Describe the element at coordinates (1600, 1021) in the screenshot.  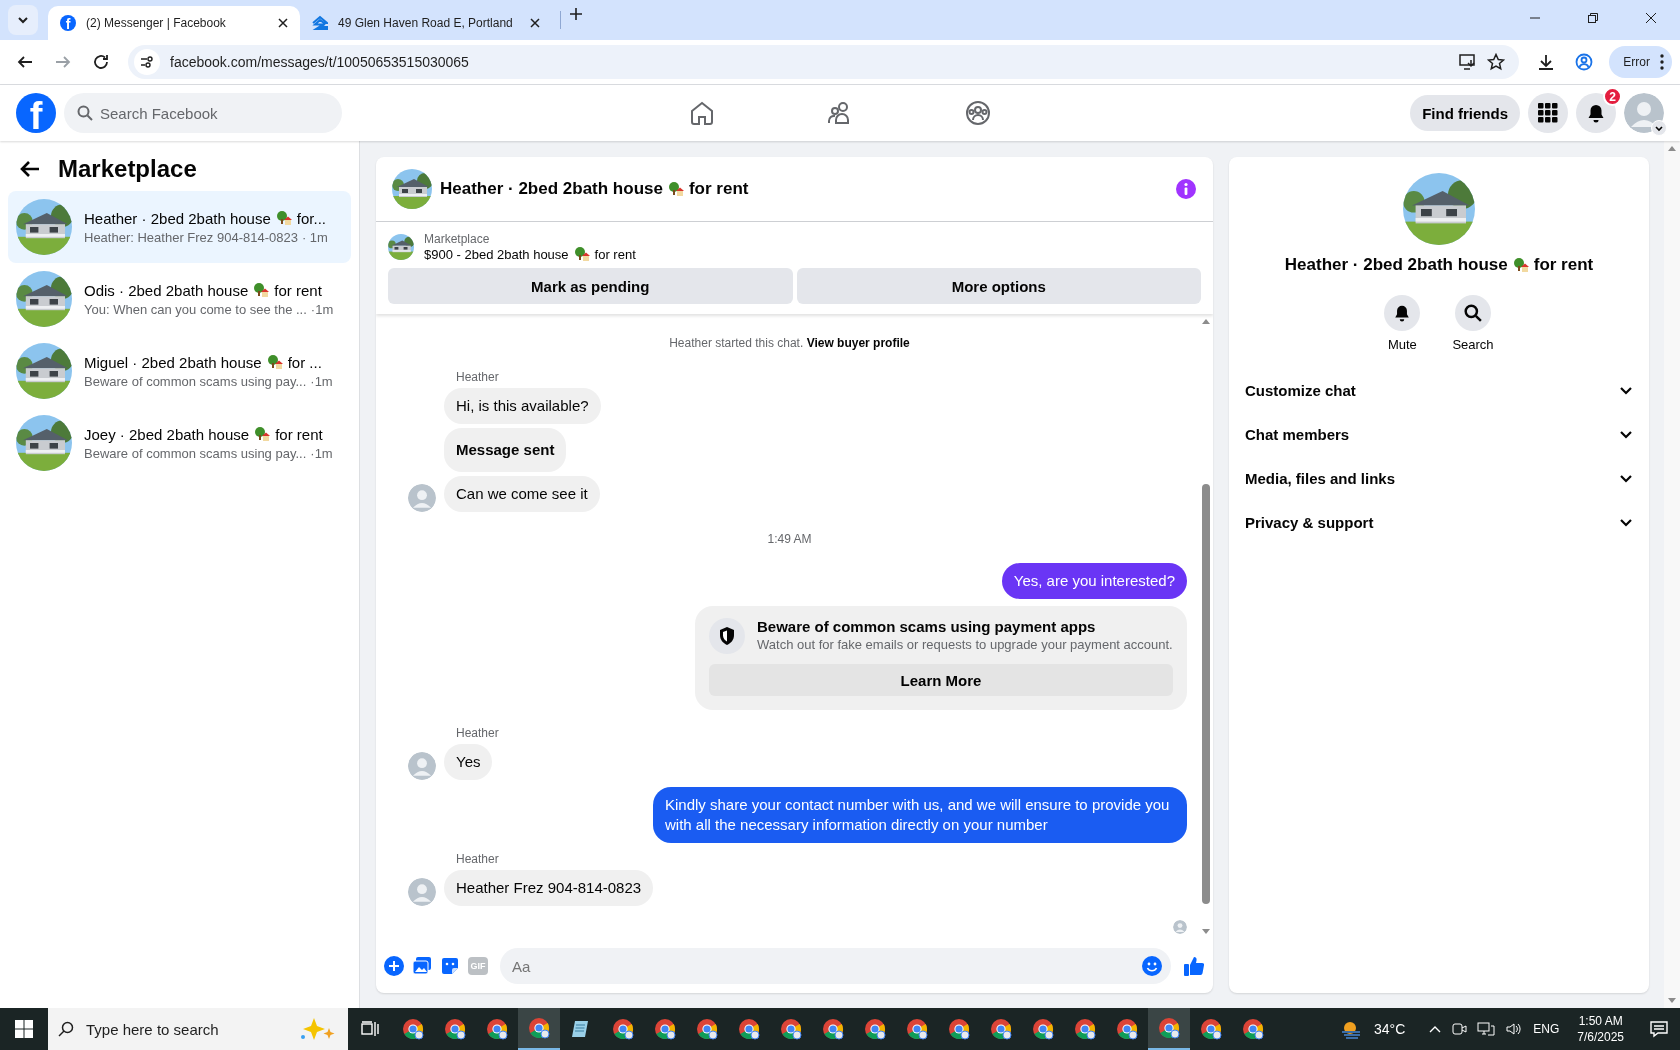
I see `clock-time: 1:50 AM` at that location.